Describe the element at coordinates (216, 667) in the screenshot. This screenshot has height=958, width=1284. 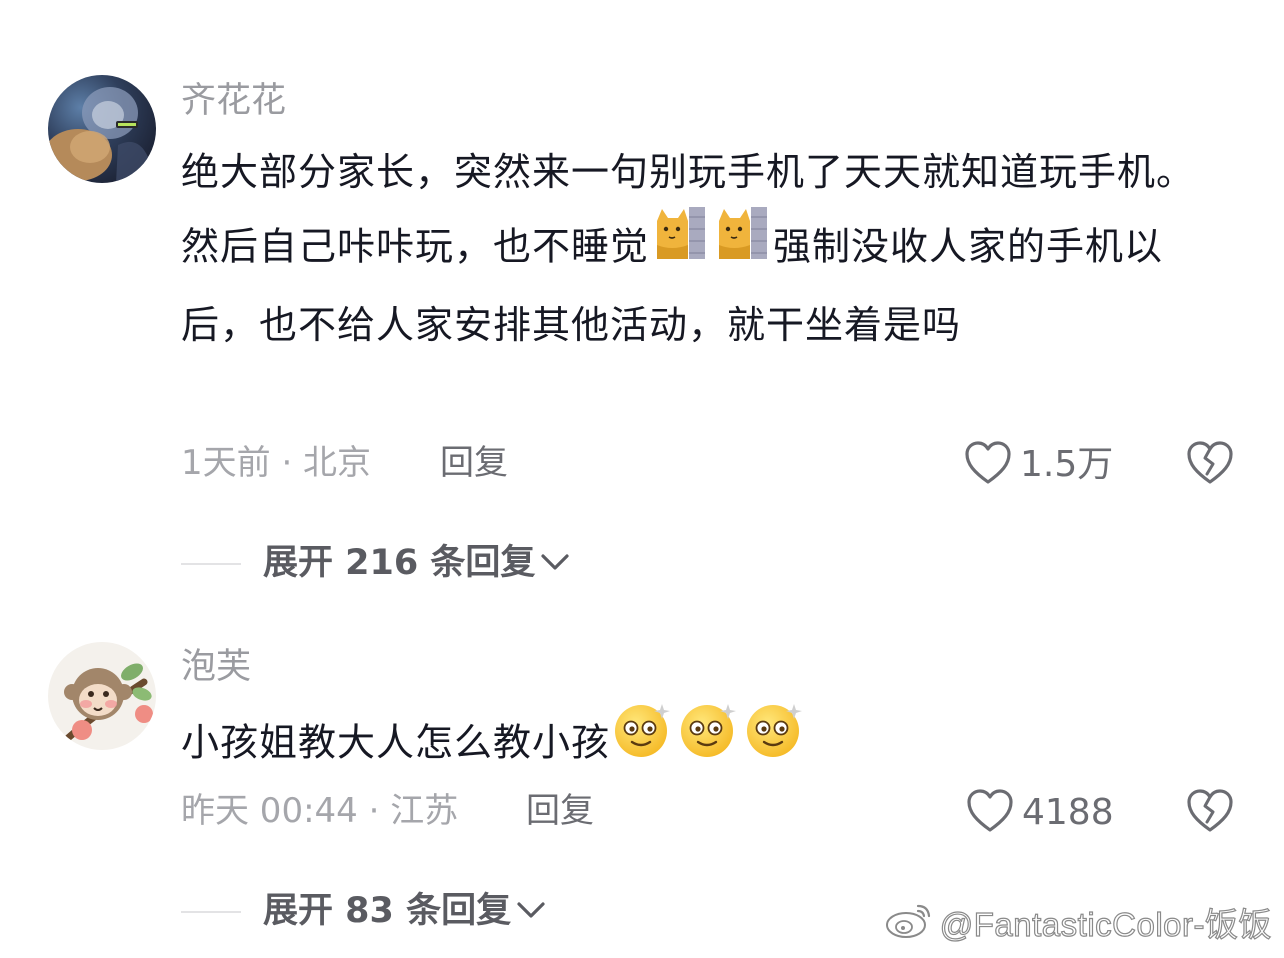
I see `comment-author: 泡芙` at that location.